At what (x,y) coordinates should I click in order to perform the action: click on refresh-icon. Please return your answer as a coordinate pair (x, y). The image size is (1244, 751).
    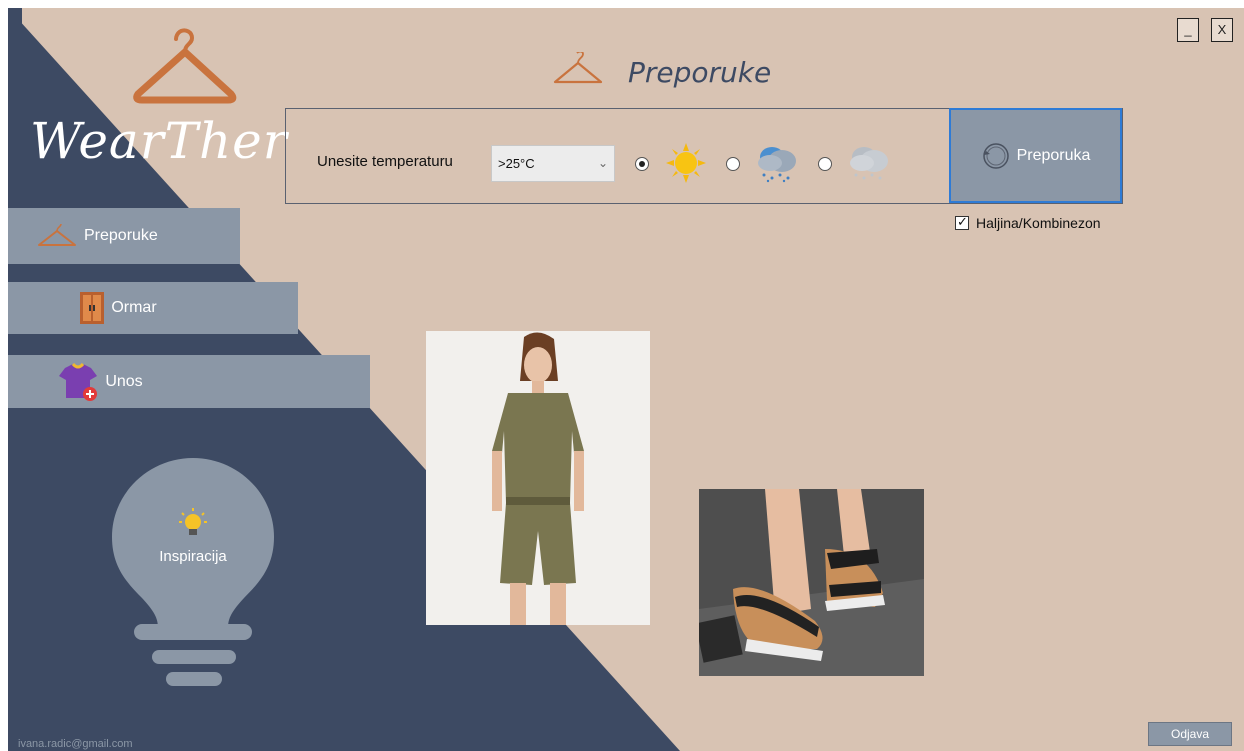
    Looking at the image, I should click on (996, 156).